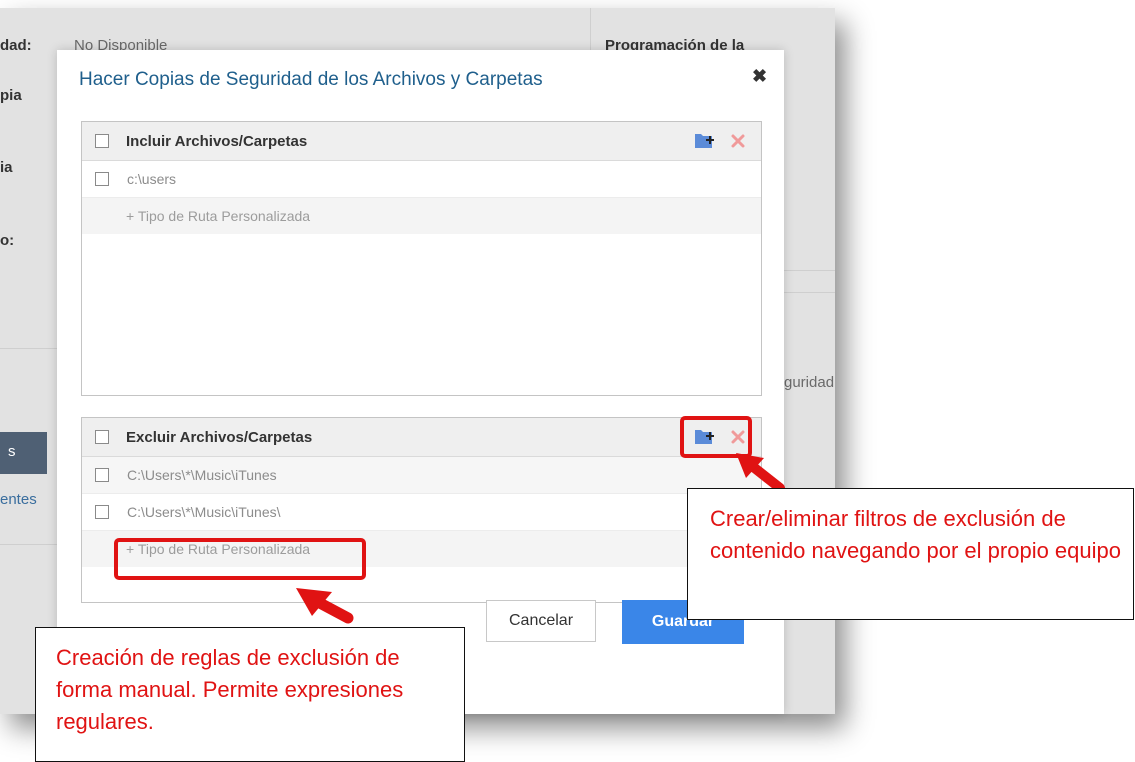  Describe the element at coordinates (738, 141) in the screenshot. I see `delete-icon` at that location.